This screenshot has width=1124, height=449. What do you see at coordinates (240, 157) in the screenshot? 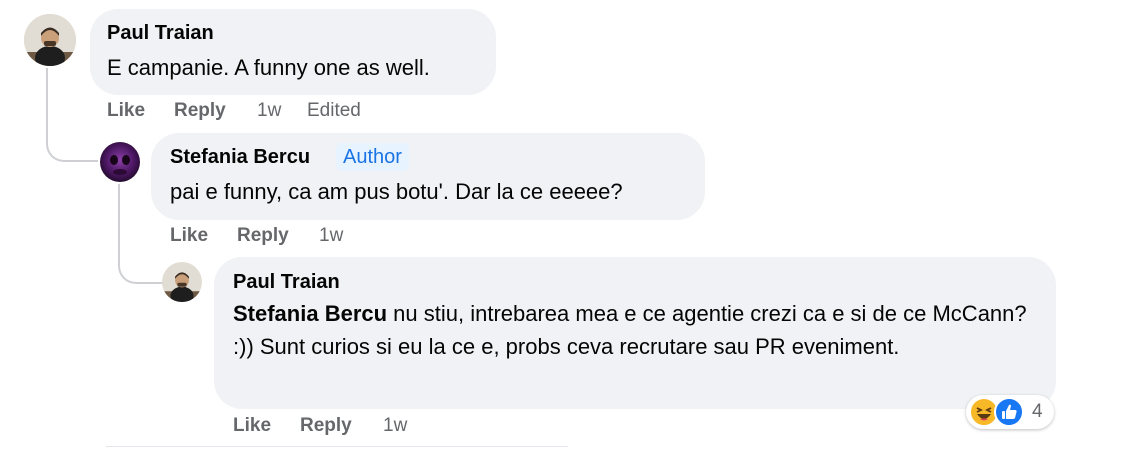
I see `comment-author-name: Stefania Bercu` at bounding box center [240, 157].